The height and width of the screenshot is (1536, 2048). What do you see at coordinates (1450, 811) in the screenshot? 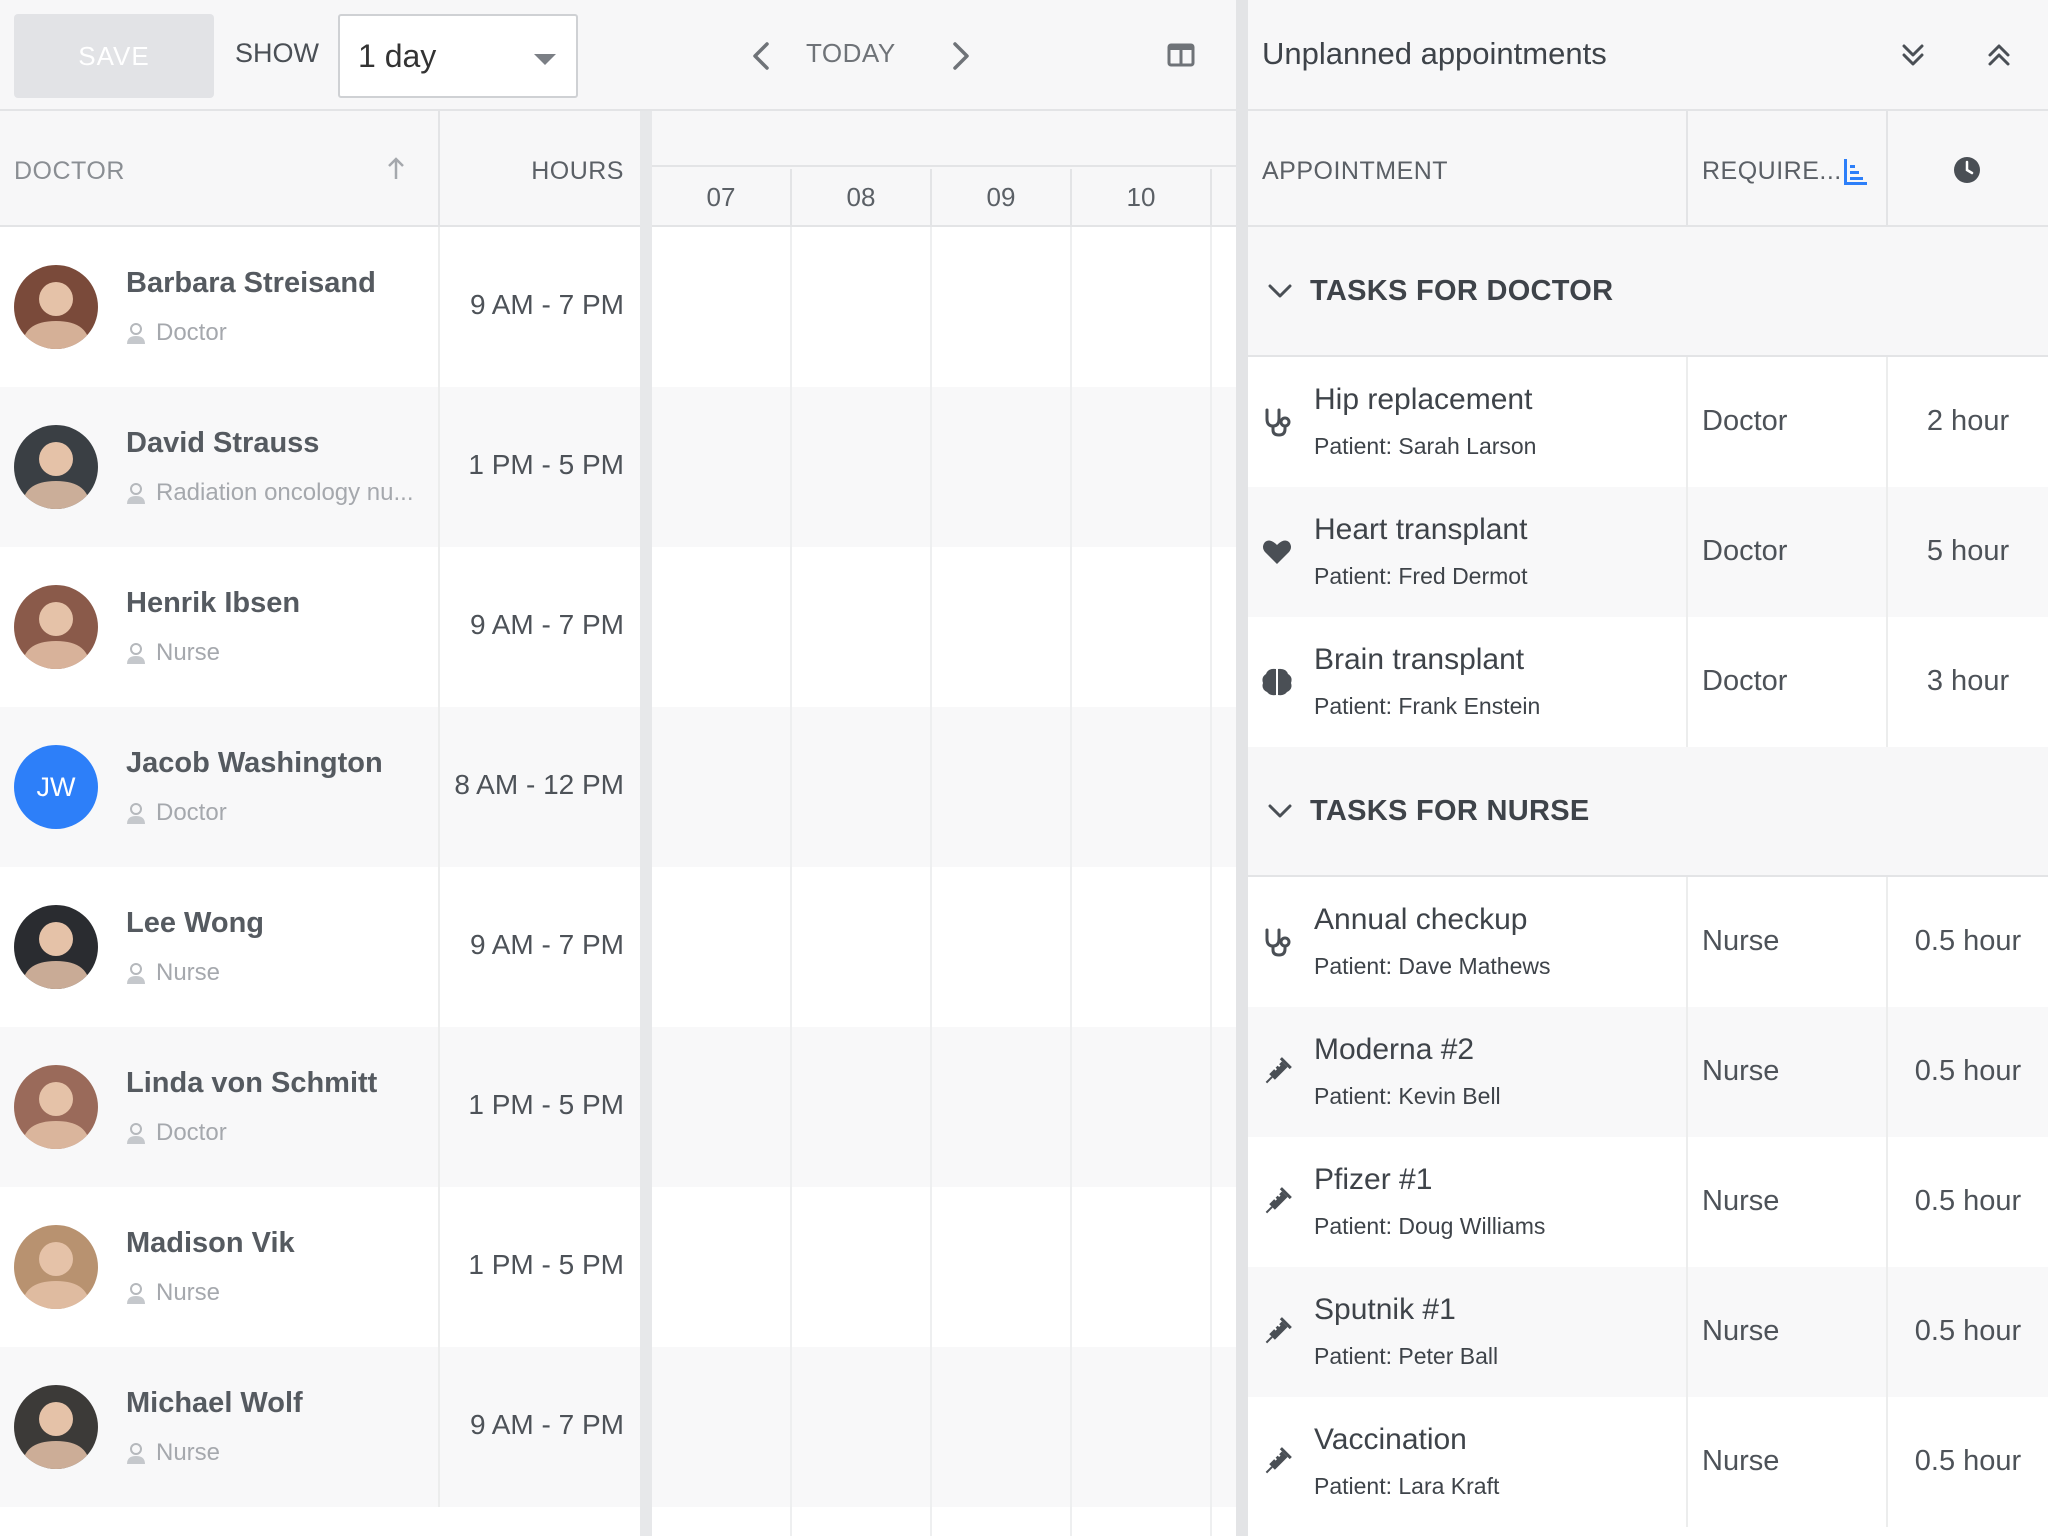
I see `group-label: TASKS FOR NURSE` at bounding box center [1450, 811].